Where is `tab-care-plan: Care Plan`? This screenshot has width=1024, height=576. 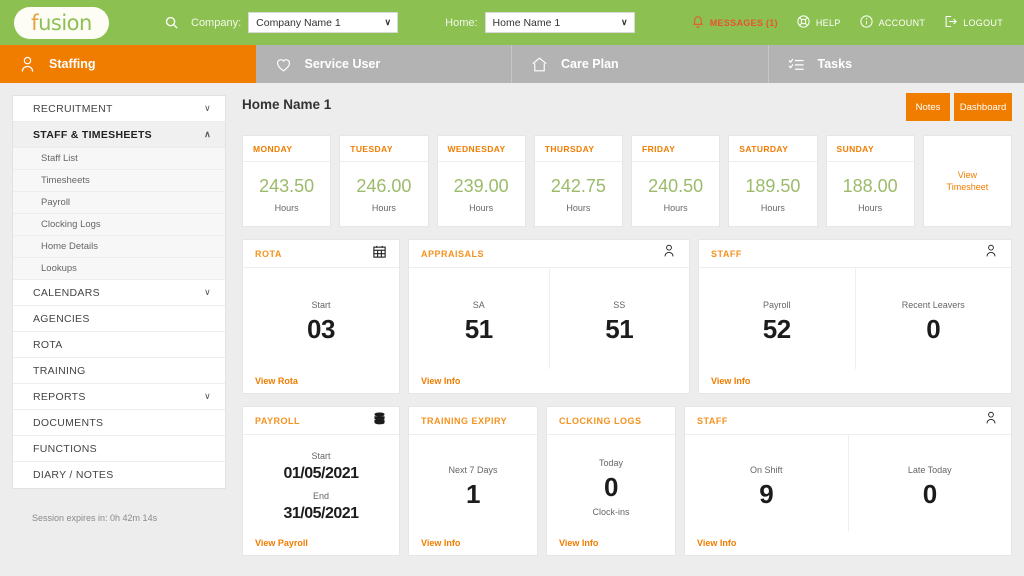
tab-care-plan: Care Plan is located at coordinates (640, 64).